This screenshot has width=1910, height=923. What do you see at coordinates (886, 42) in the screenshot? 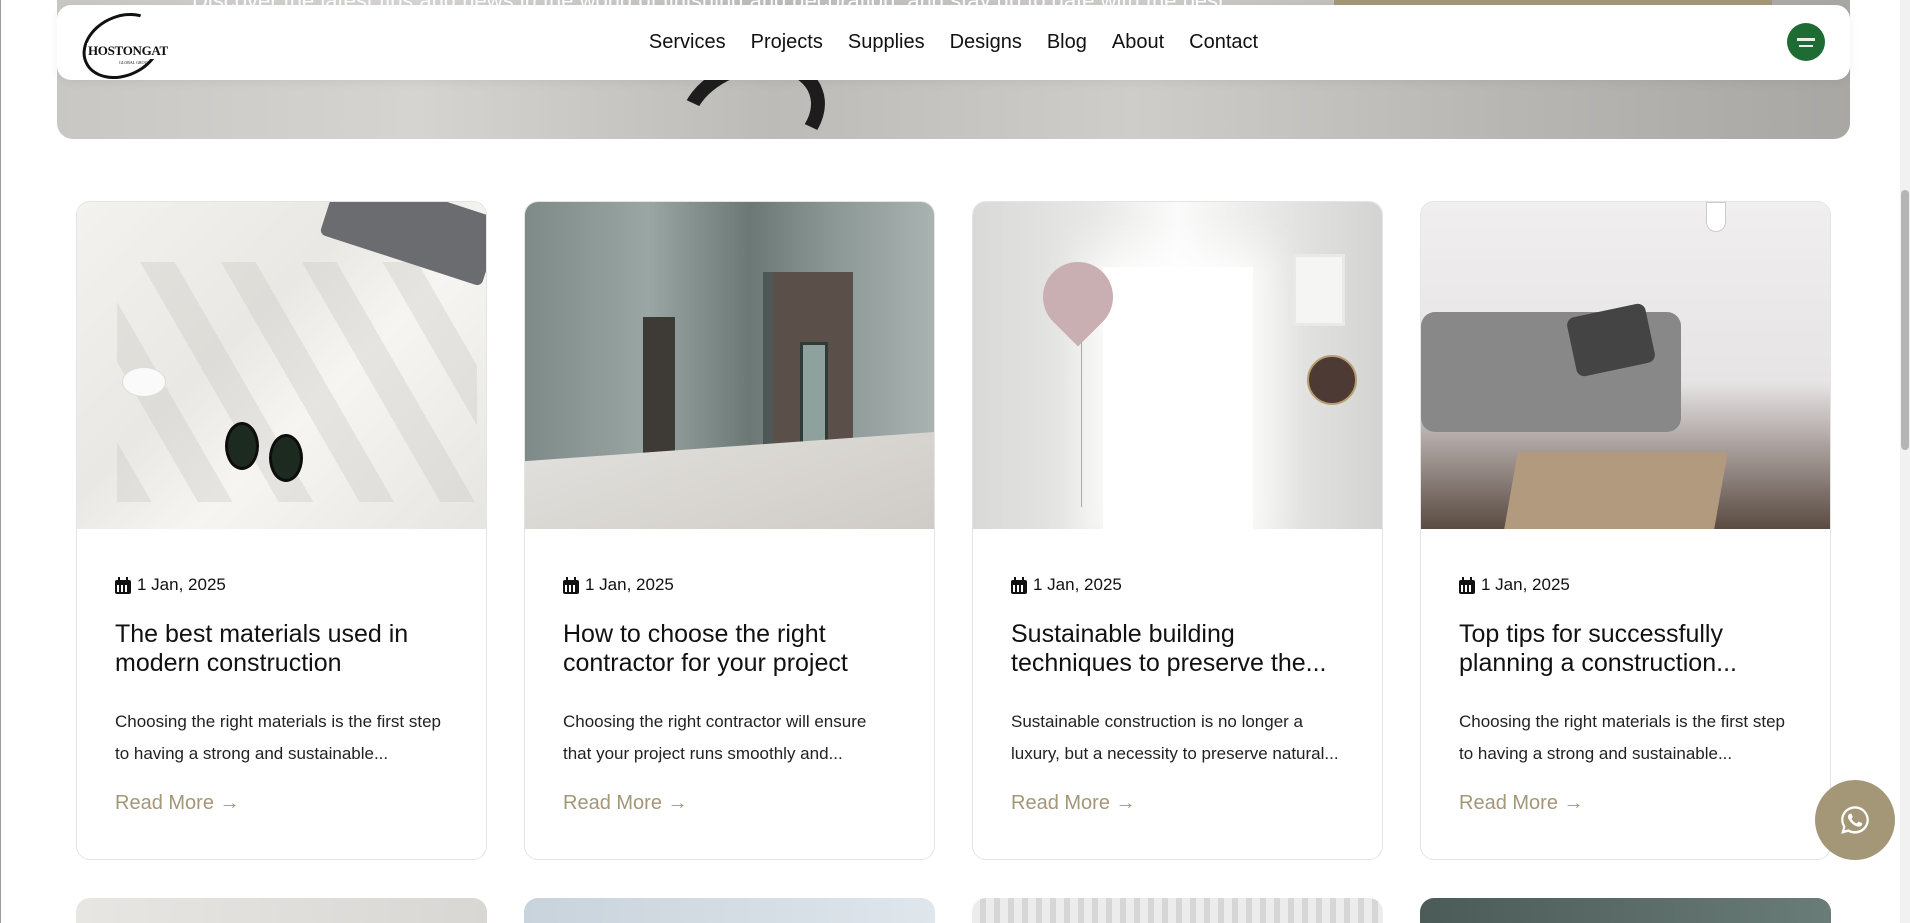
I see `nav-supplies: Supplies` at bounding box center [886, 42].